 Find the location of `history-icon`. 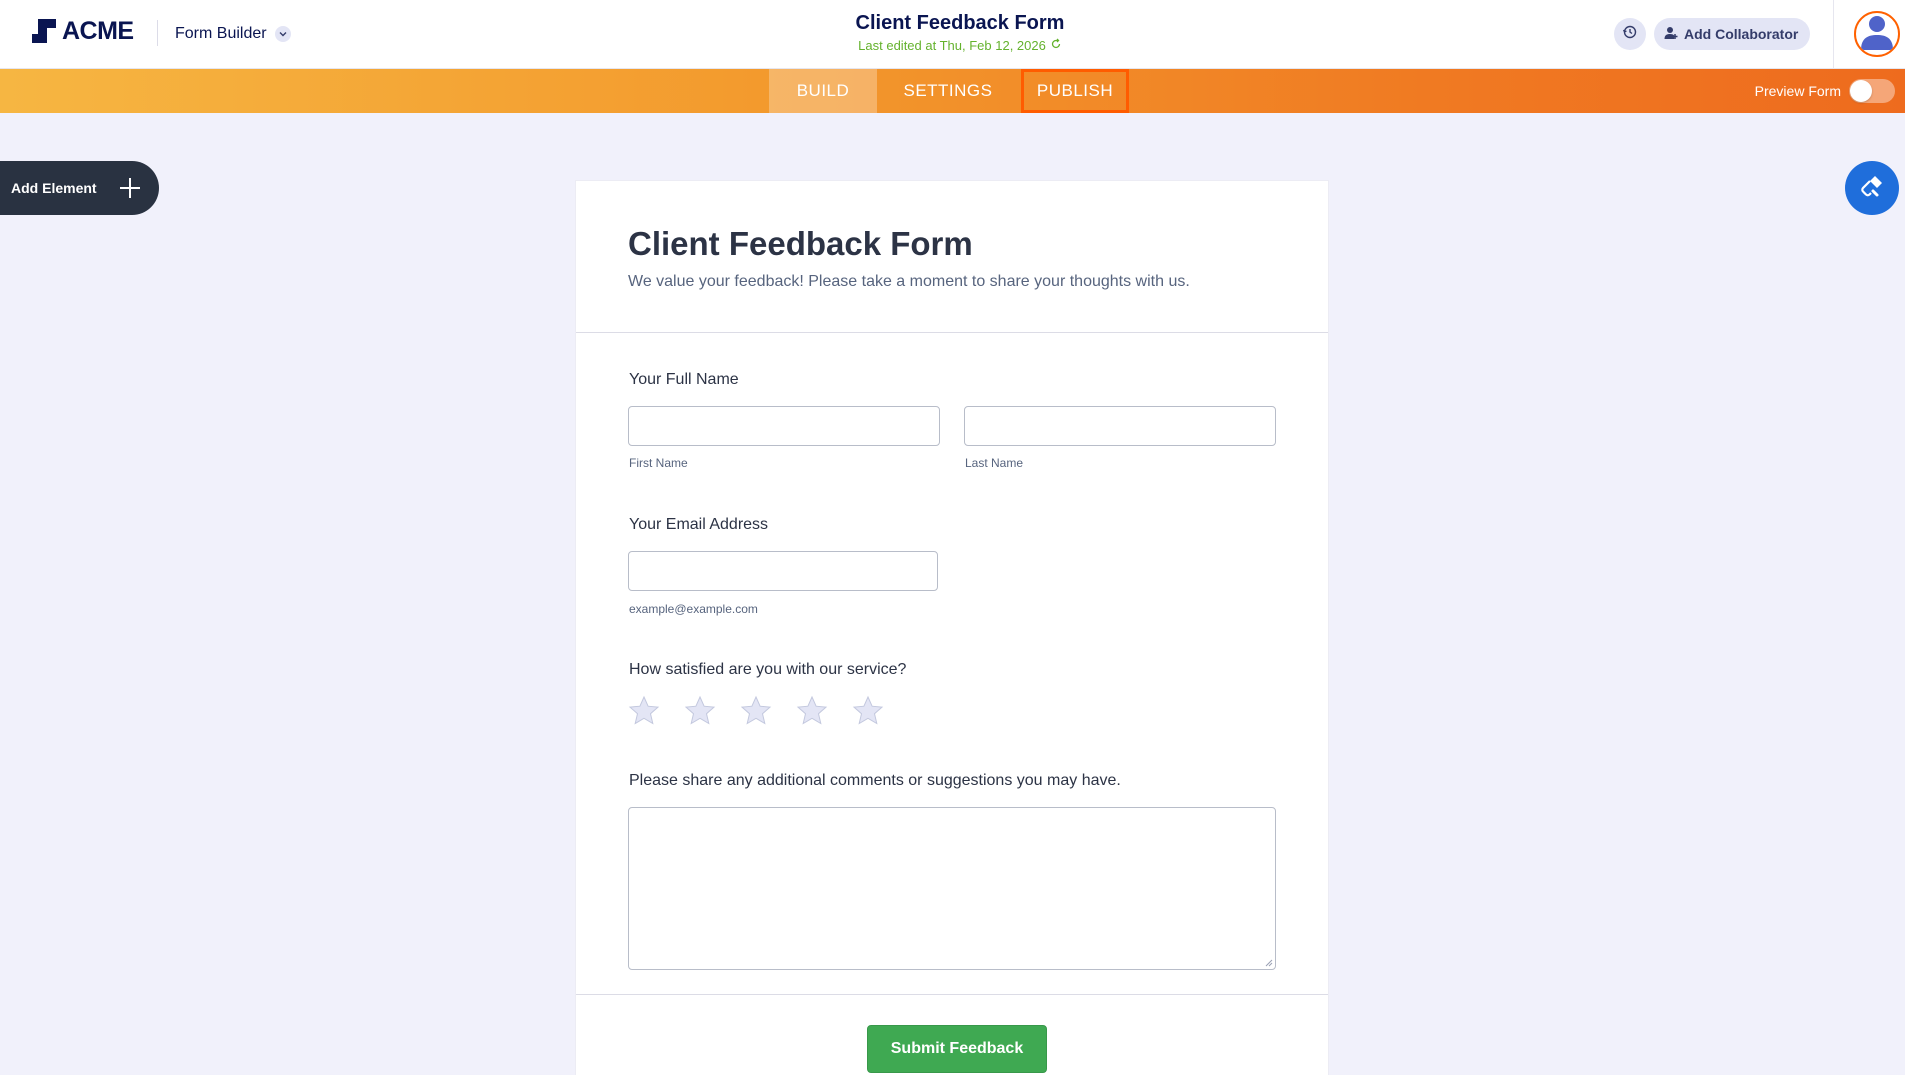

history-icon is located at coordinates (1630, 34).